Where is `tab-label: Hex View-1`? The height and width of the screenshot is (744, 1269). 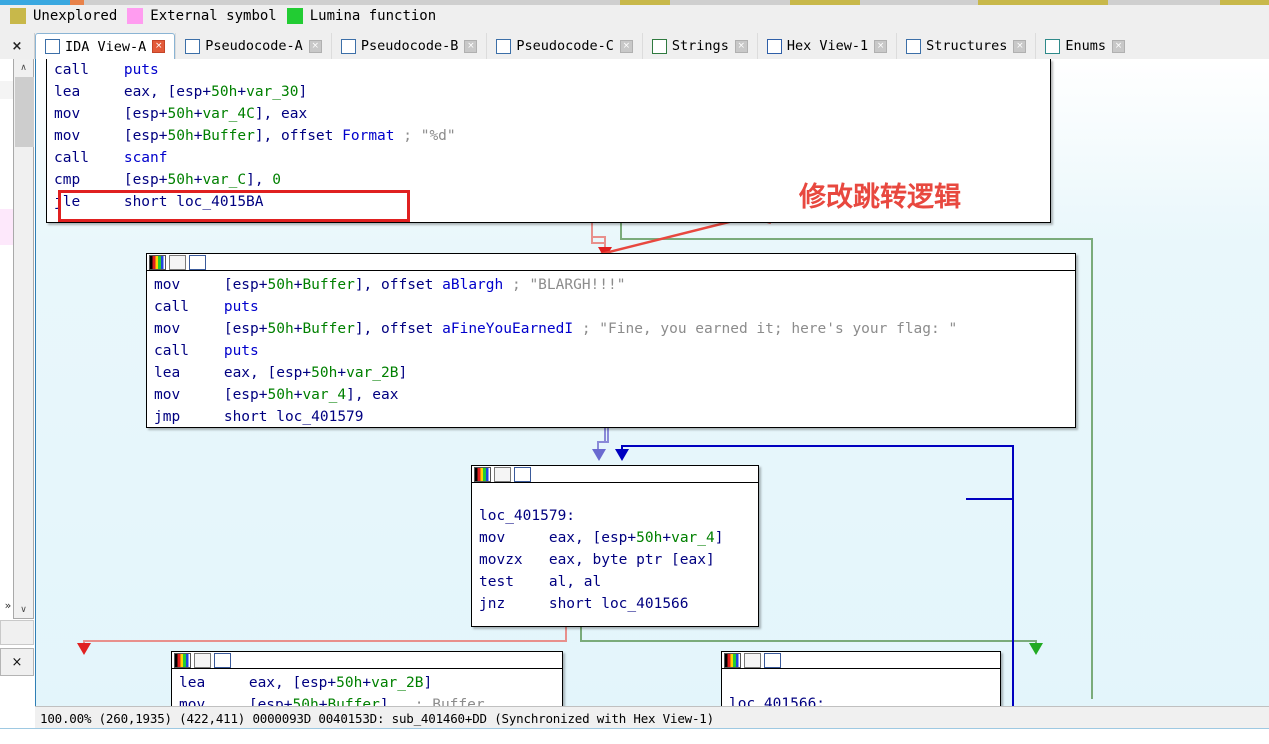
tab-label: Hex View-1 is located at coordinates (827, 46).